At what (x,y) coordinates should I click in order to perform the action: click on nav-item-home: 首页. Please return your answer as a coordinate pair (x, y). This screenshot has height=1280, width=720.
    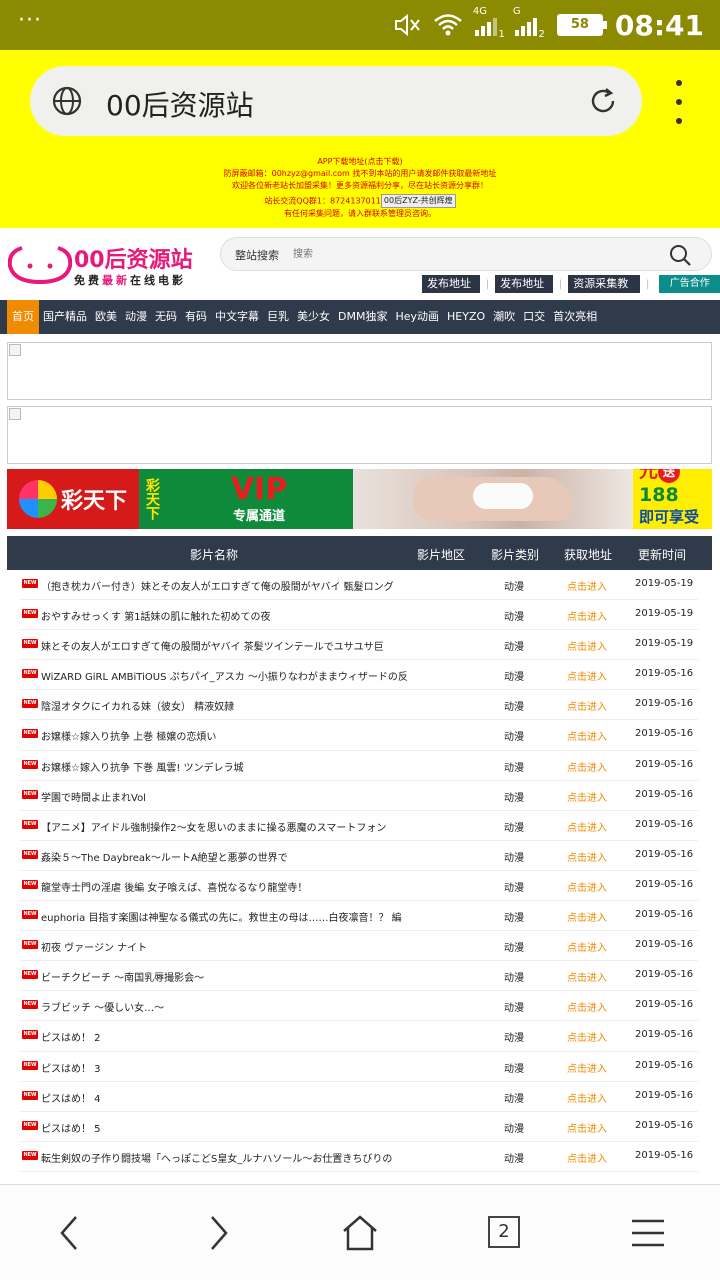
    Looking at the image, I should click on (23, 317).